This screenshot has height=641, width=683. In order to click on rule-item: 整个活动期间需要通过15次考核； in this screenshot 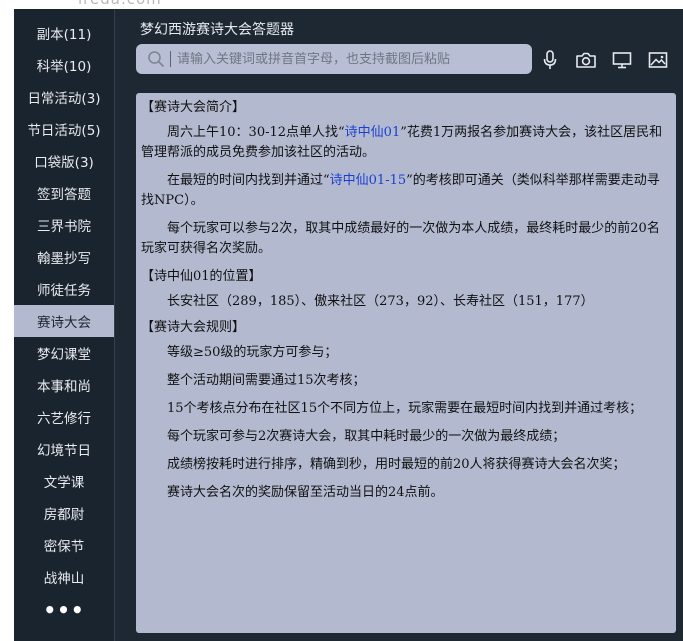, I will do `click(266, 380)`.